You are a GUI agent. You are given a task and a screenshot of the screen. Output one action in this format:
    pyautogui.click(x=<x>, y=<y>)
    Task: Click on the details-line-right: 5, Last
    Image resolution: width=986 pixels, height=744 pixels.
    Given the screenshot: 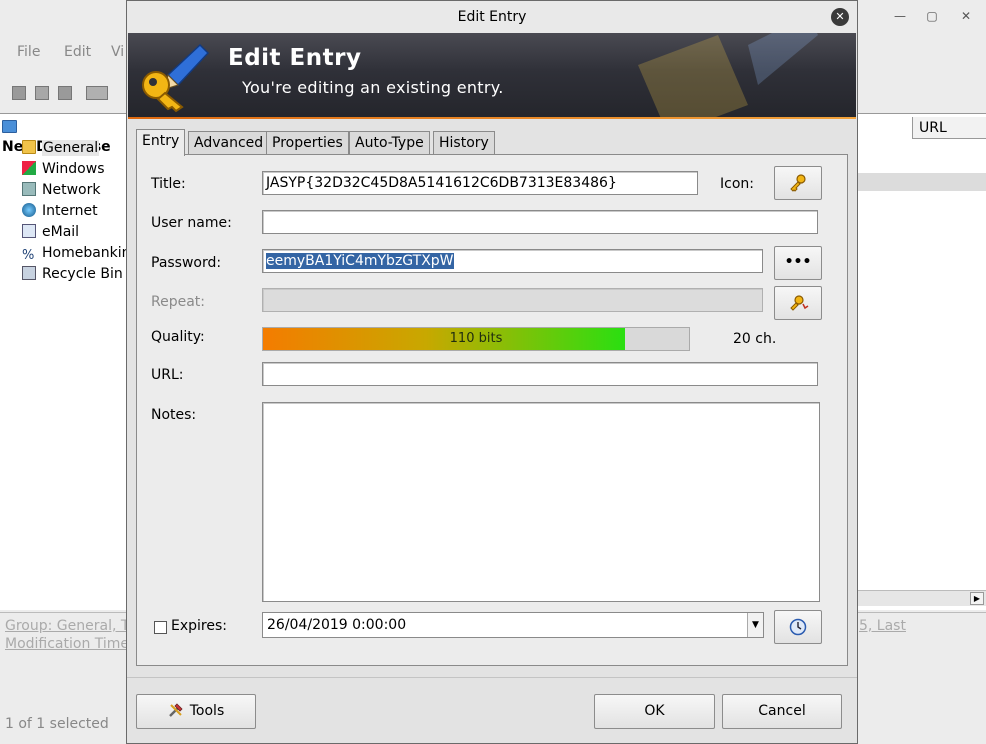 What is the action you would take?
    pyautogui.click(x=882, y=626)
    